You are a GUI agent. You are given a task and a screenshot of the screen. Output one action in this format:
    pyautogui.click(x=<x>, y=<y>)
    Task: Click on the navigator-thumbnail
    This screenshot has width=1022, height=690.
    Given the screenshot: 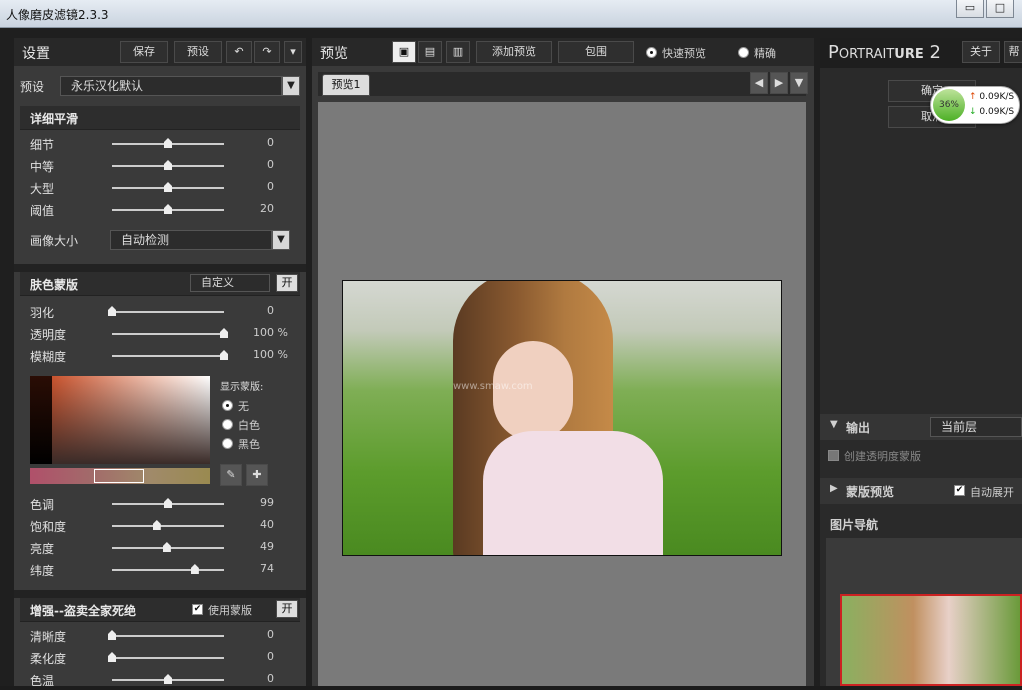 What is the action you would take?
    pyautogui.click(x=931, y=640)
    